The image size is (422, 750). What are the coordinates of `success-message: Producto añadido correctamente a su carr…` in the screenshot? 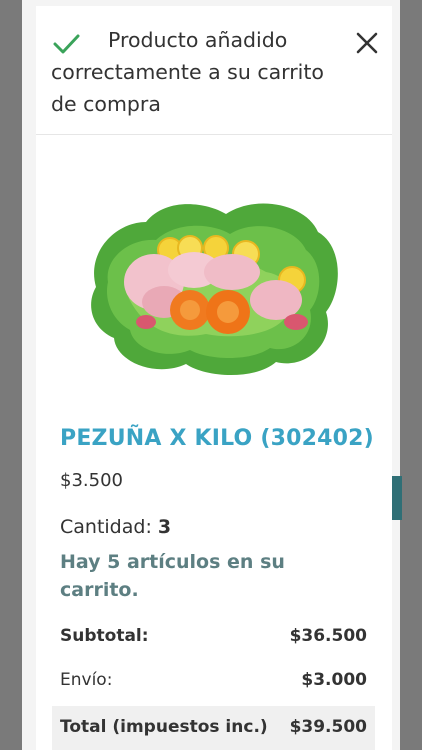 It's located at (187, 72).